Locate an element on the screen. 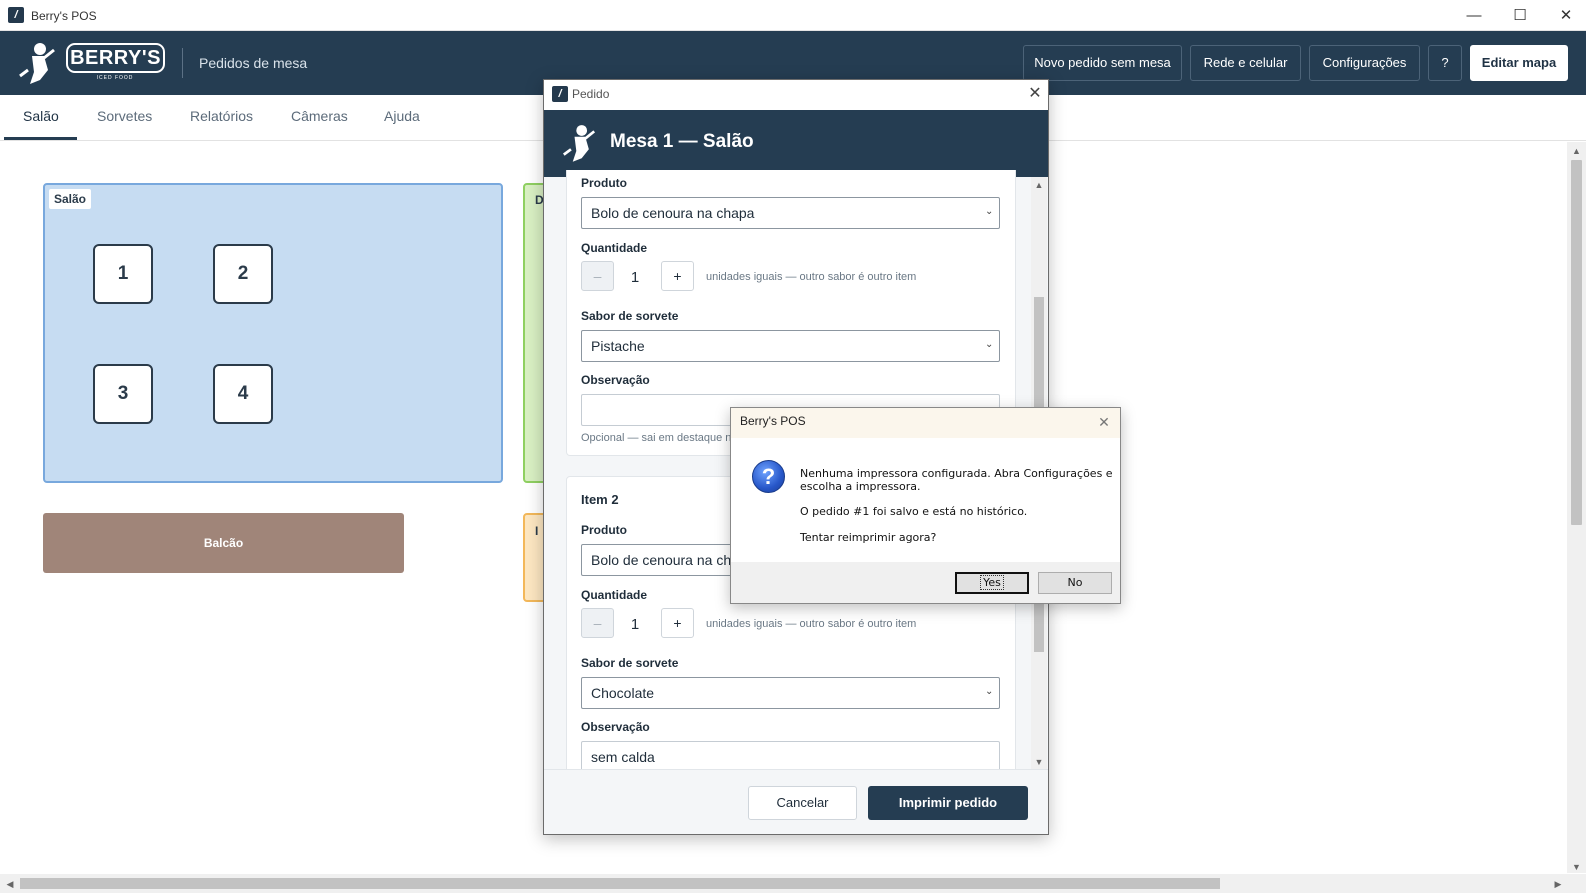 The width and height of the screenshot is (1586, 893). tab-sorvetes: Sorvetes is located at coordinates (124, 116).